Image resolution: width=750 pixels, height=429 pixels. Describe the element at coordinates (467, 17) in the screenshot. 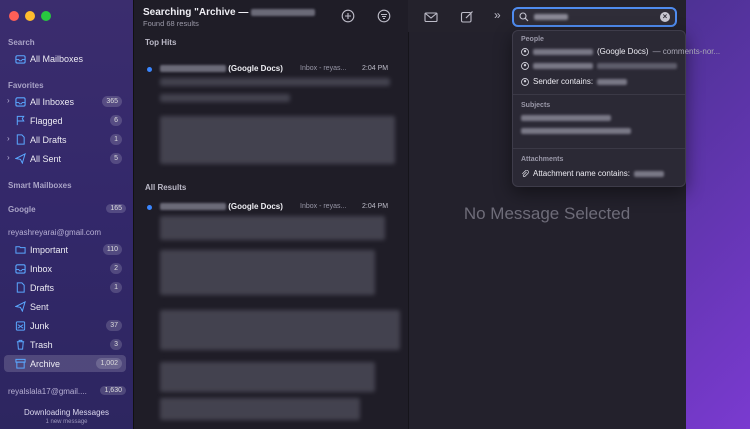

I see `compose-icon` at that location.